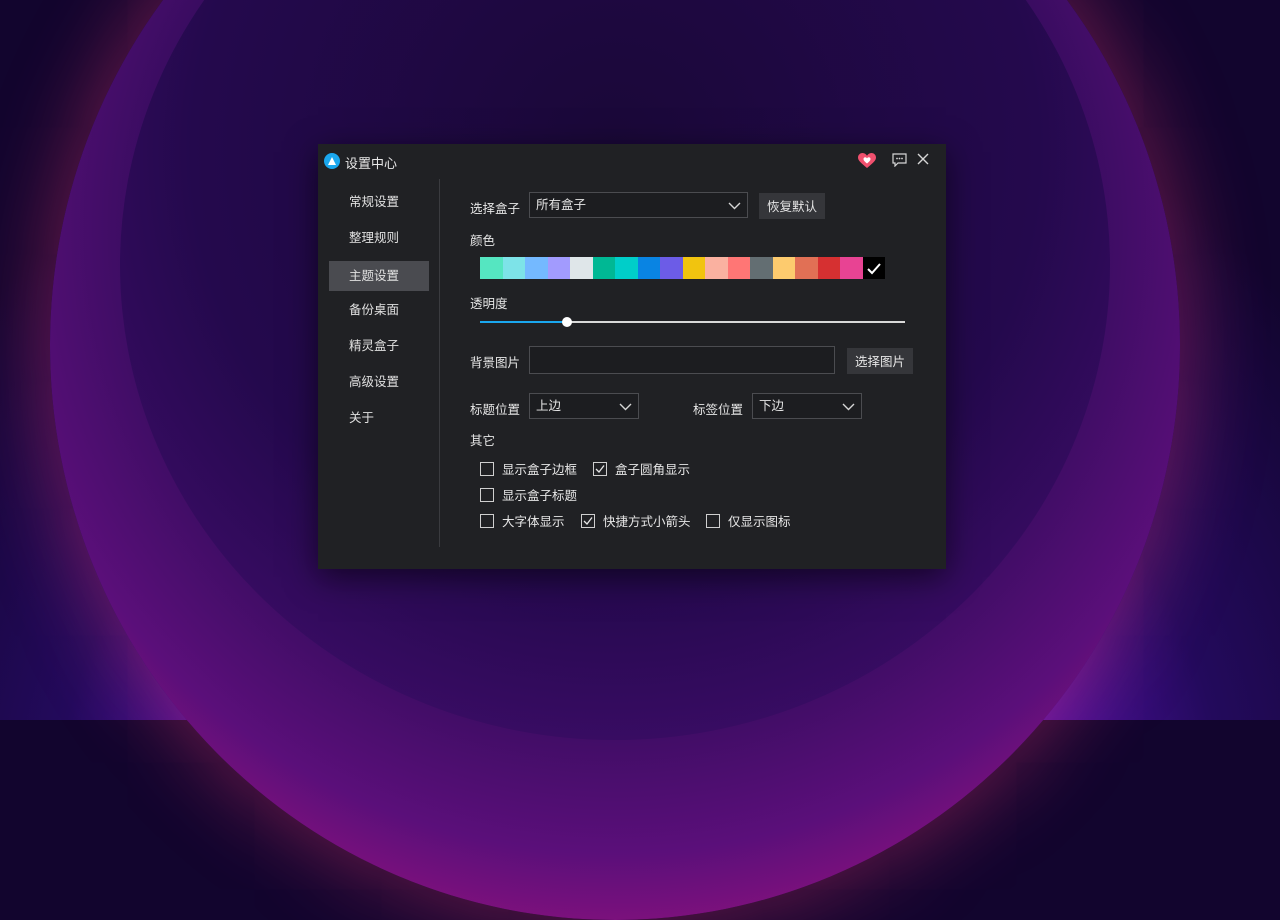 The width and height of the screenshot is (1280, 920). Describe the element at coordinates (692, 322) in the screenshot. I see `opacity-slider` at that location.